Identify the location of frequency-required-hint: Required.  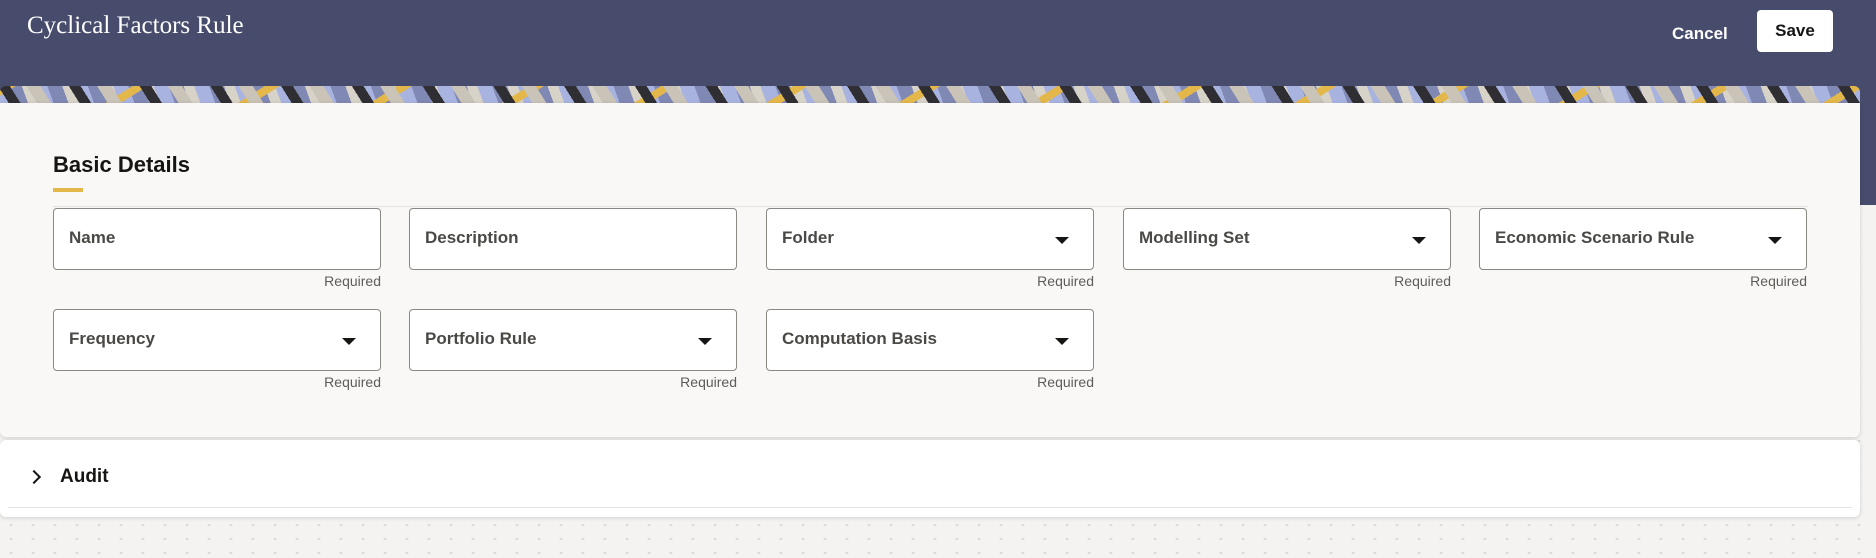
(352, 382).